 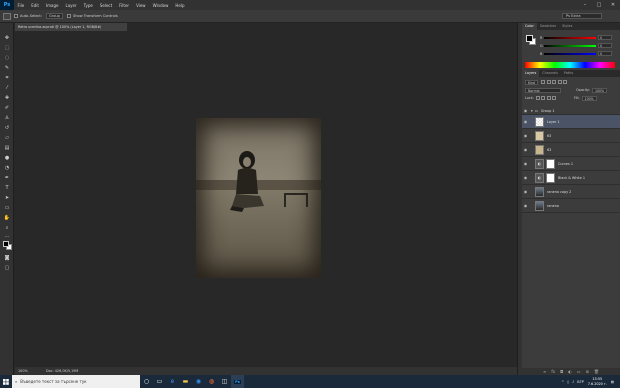 I want to click on tray-chevron-icon: ^, so click(x=562, y=382).